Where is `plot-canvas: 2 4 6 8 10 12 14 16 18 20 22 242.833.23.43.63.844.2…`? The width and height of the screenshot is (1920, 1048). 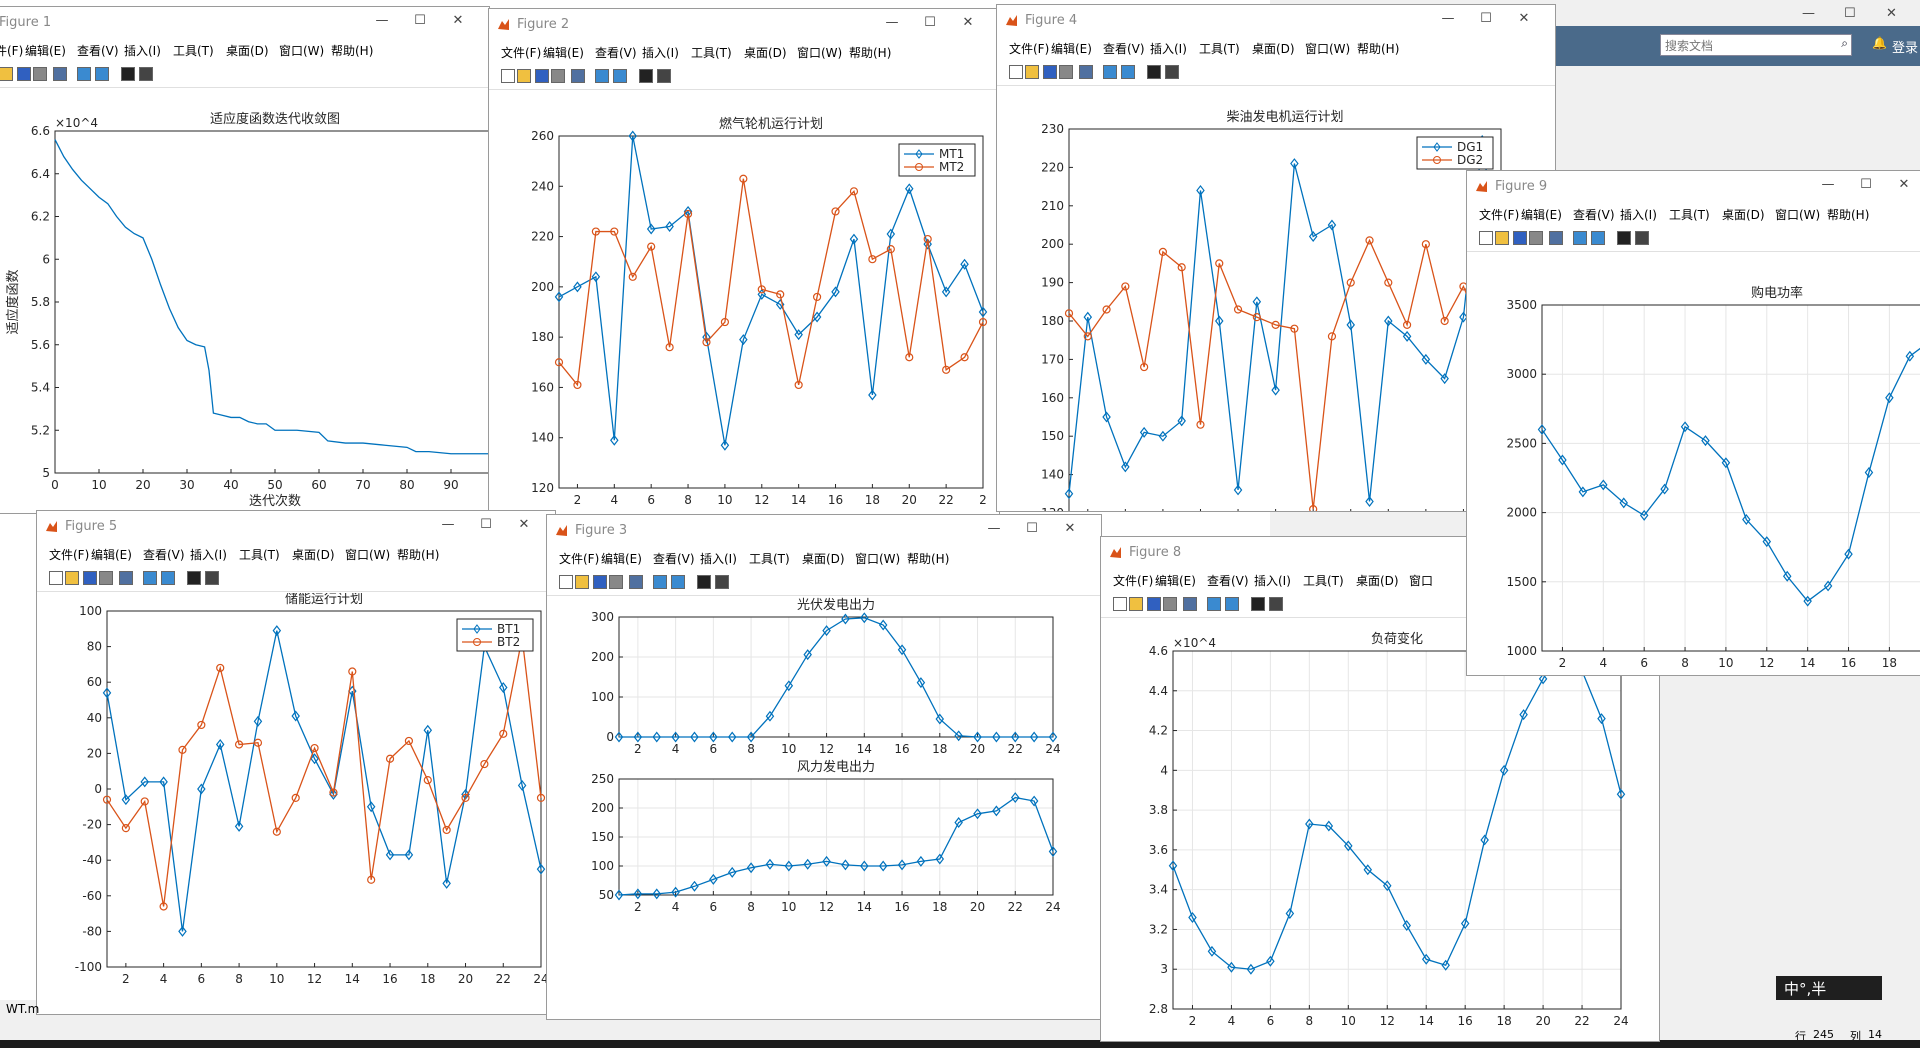
plot-canvas: 2 4 6 8 10 12 14 16 18 20 22 242.833.23.43.63.844.2… is located at coordinates (1380, 830).